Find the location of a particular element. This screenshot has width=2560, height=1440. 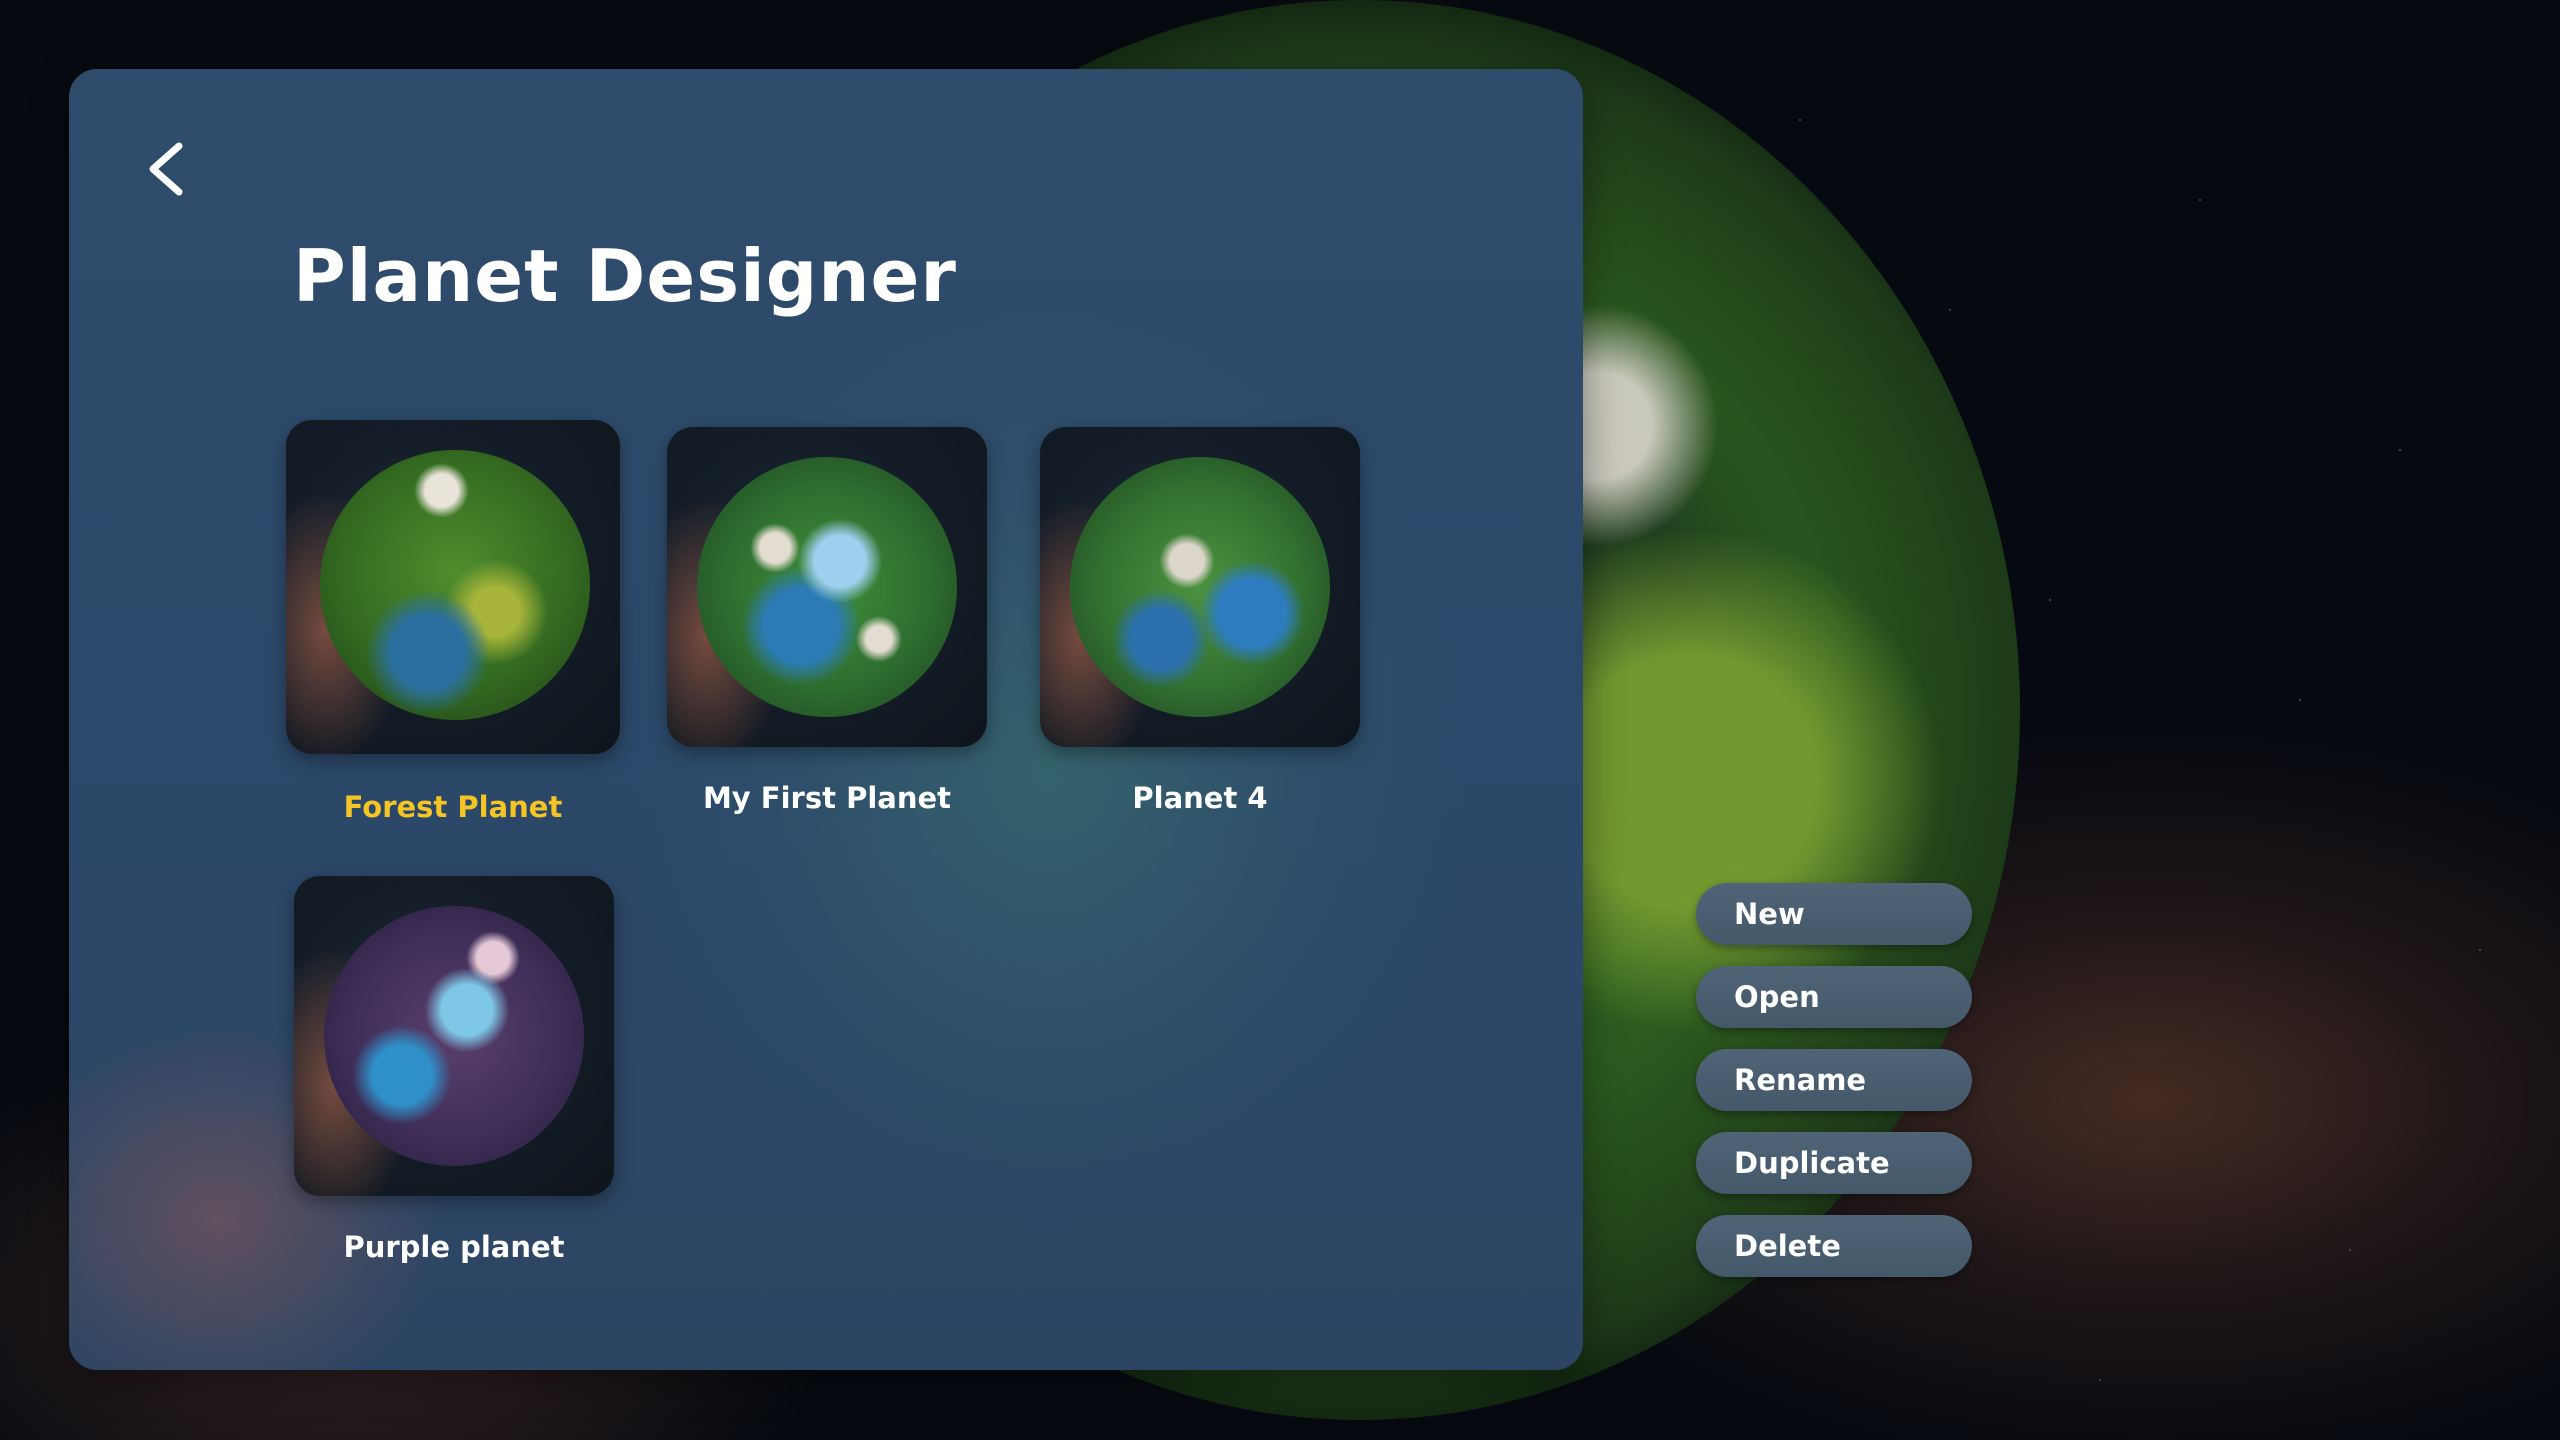

planet-name: Purple planet is located at coordinates (454, 1247).